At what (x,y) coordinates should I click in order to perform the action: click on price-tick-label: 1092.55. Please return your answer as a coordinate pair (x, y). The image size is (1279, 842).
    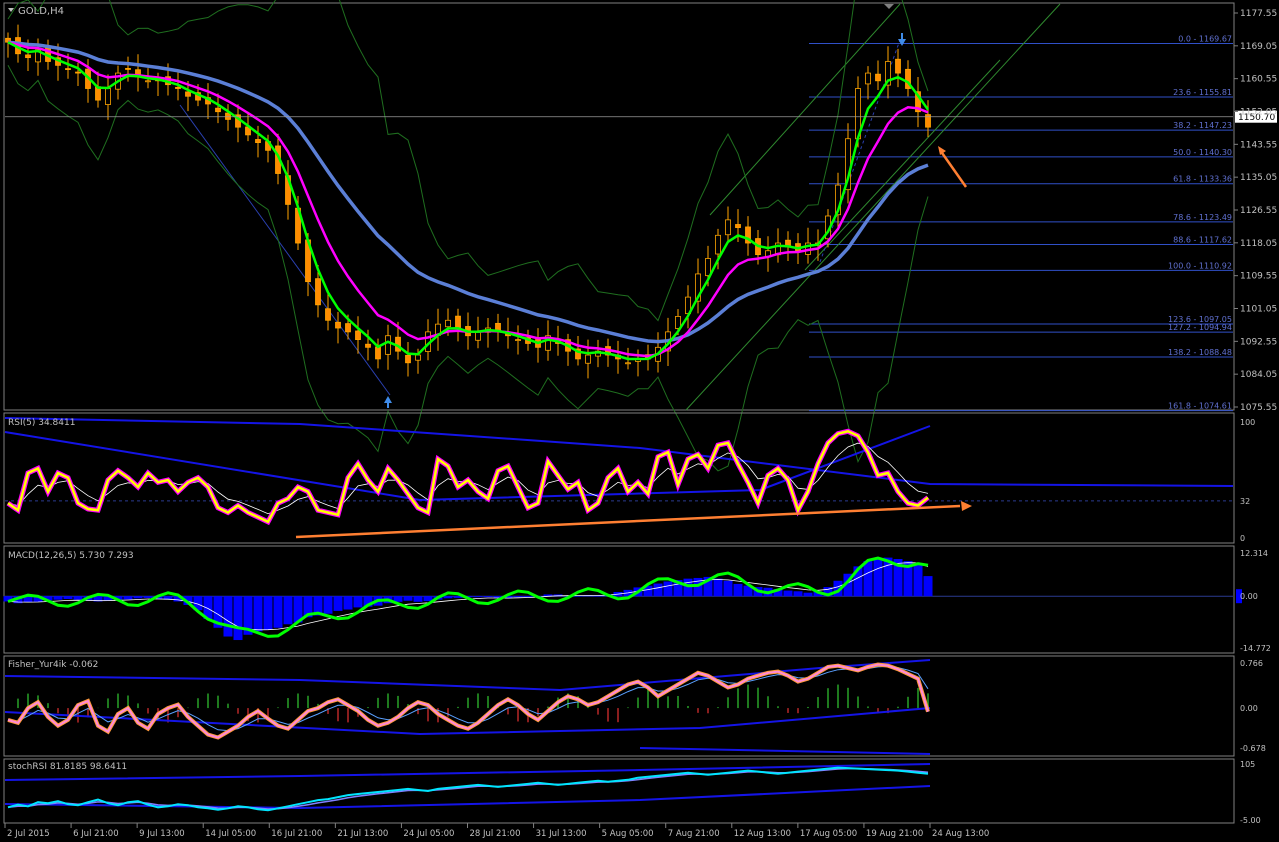
    Looking at the image, I should click on (1258, 342).